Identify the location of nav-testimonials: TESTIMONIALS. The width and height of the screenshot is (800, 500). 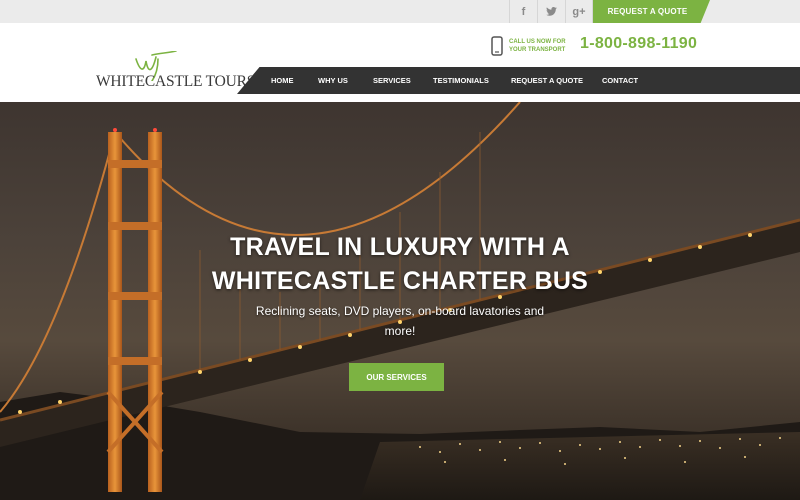
(461, 80).